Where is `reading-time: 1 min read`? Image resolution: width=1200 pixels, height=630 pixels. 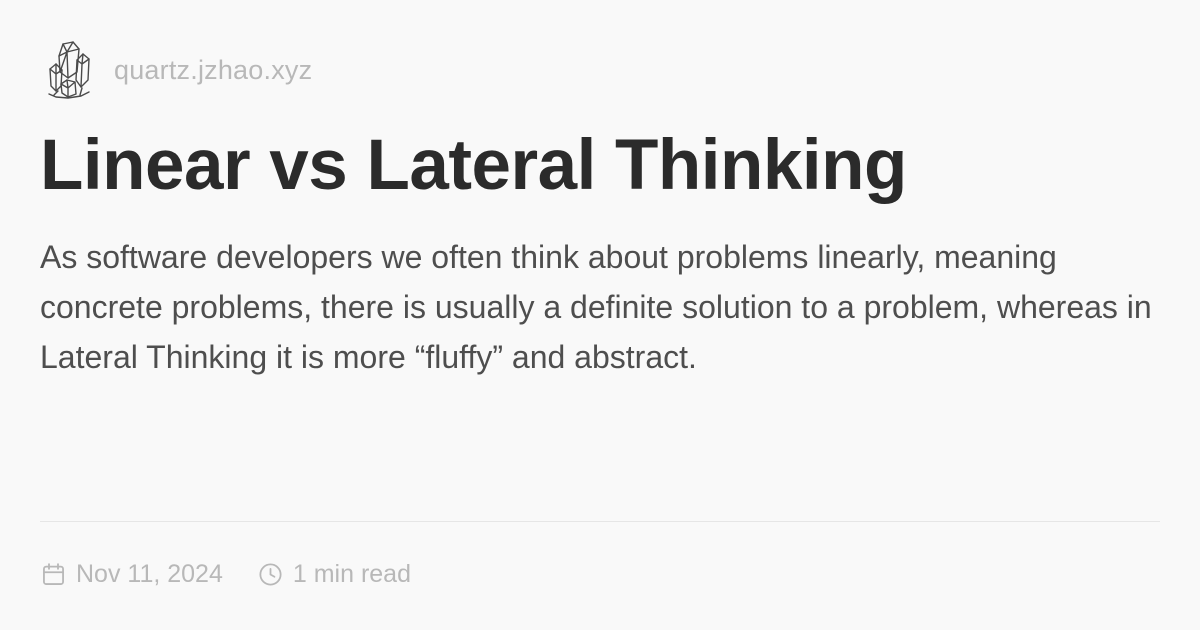
reading-time: 1 min read is located at coordinates (351, 573).